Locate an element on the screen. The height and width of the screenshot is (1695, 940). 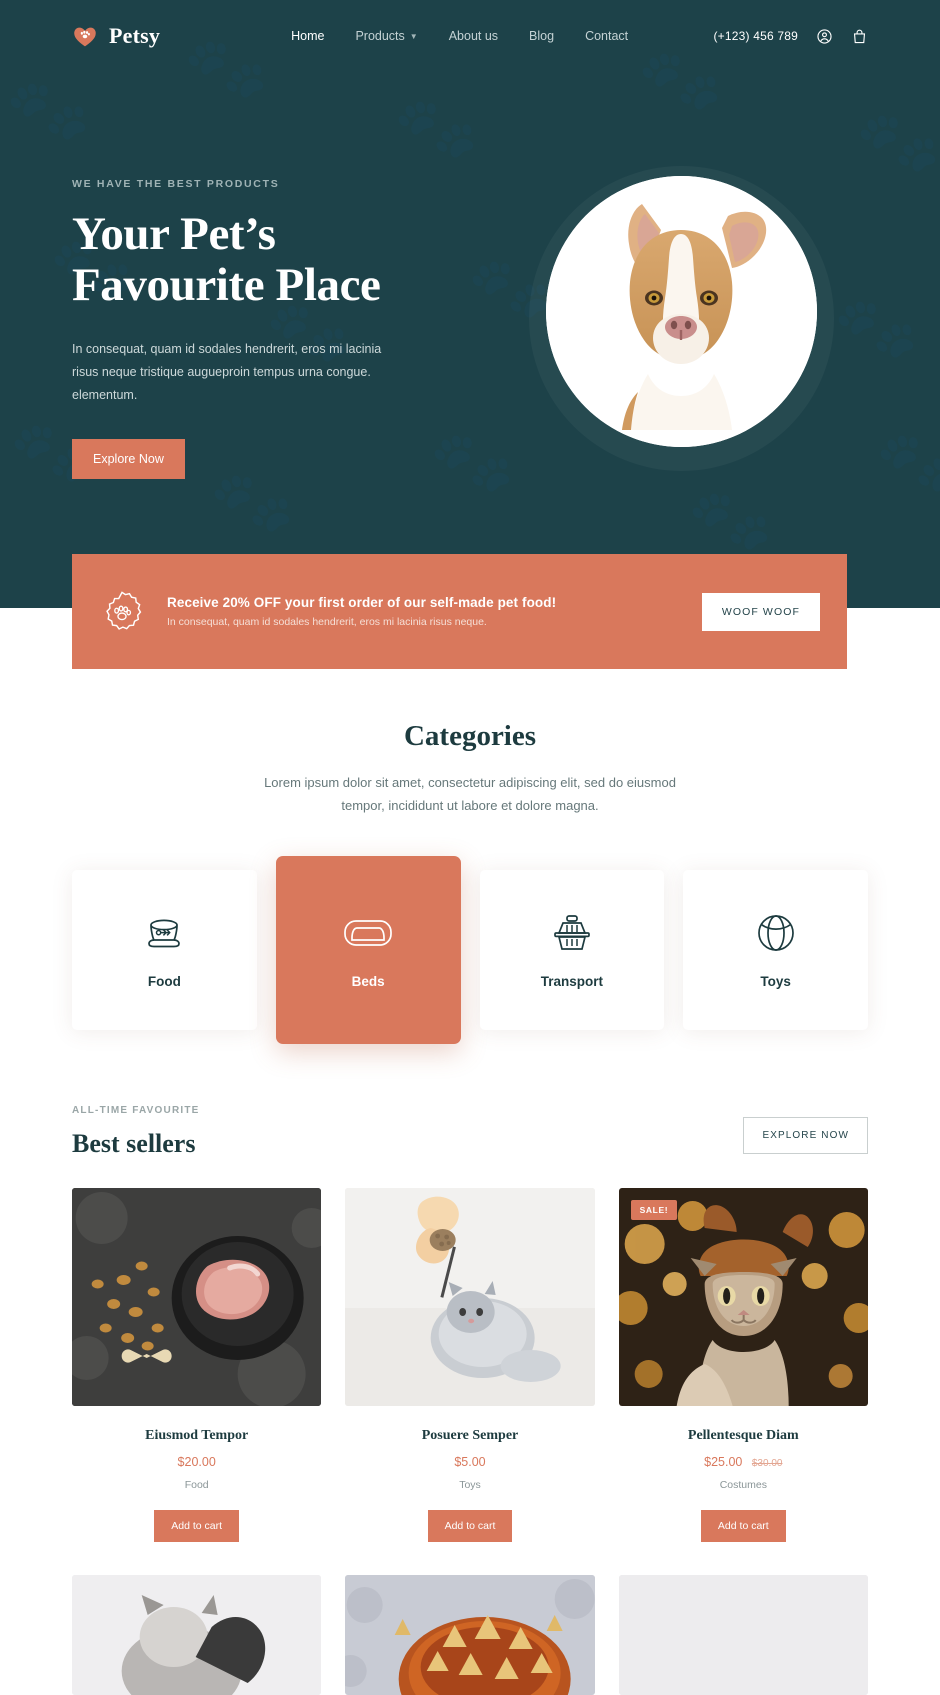
categories-grid: Food Beds Transport Toys is located at coordinates (470, 949).